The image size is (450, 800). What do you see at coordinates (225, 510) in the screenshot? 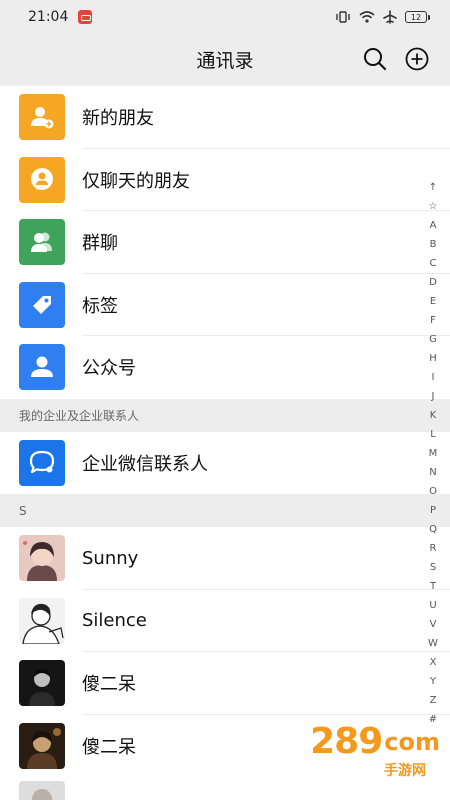
I see `letter-section-header: S` at bounding box center [225, 510].